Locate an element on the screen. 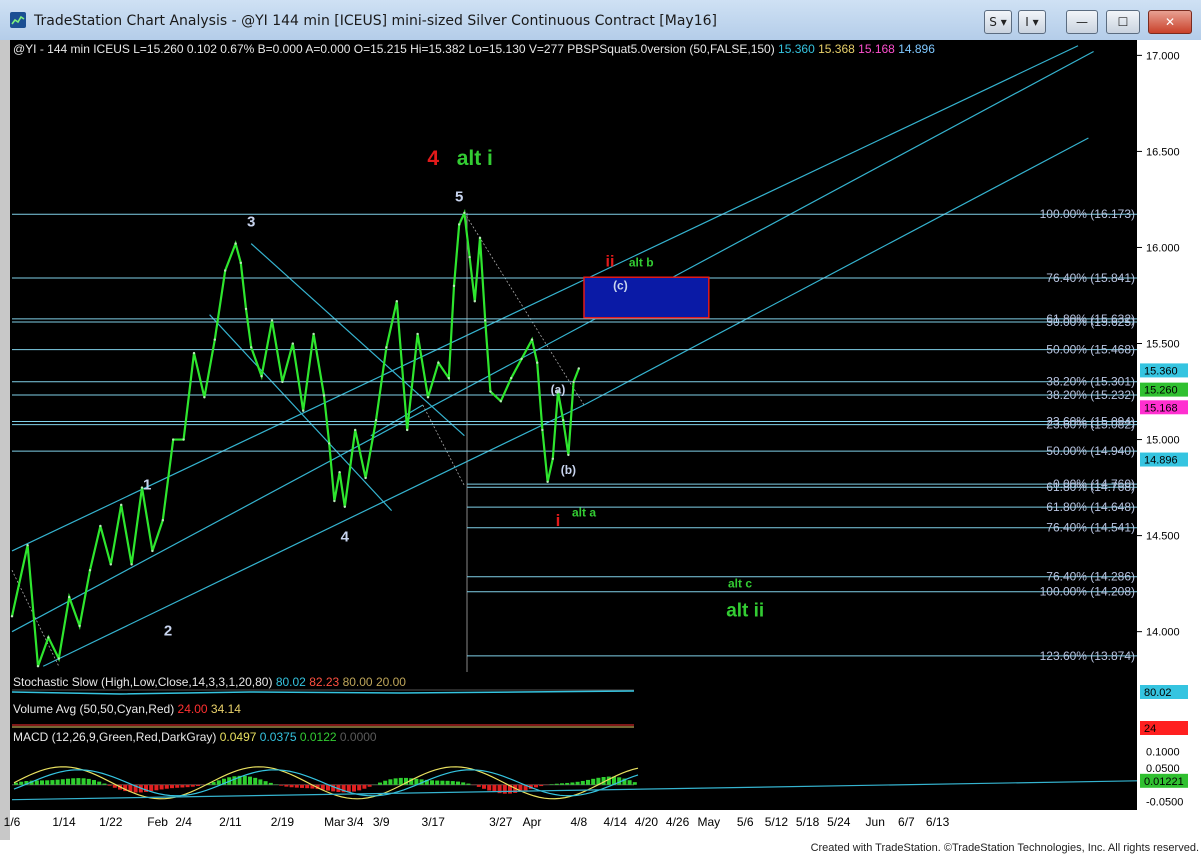  header-segment: 15.168 is located at coordinates (875, 49).